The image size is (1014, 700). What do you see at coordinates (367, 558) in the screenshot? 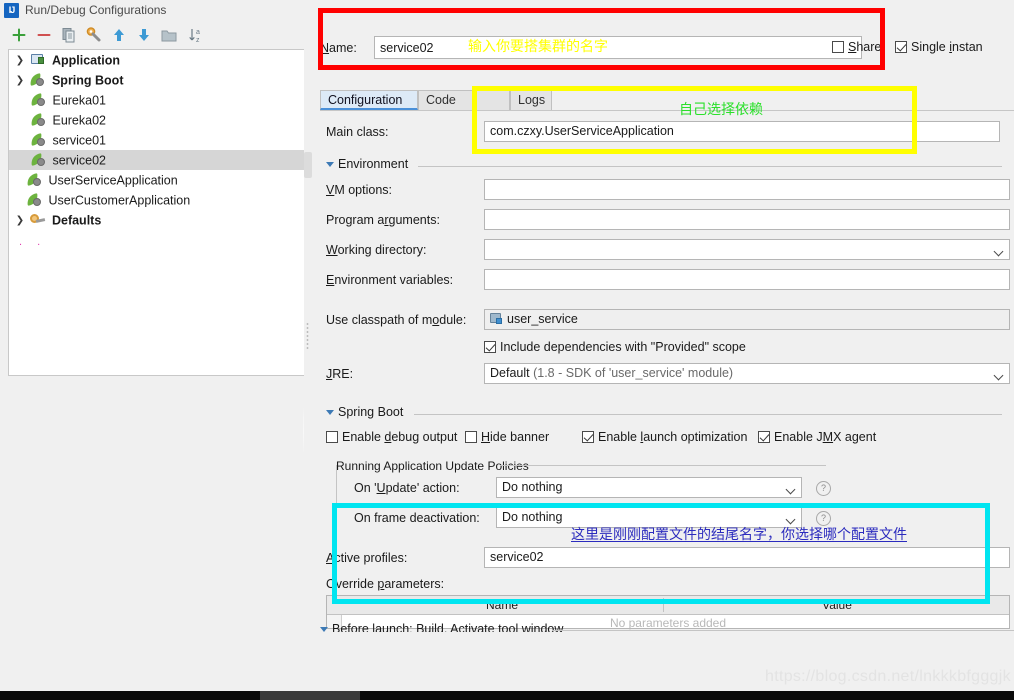
I see `active-profiles-label: Active profiles:` at bounding box center [367, 558].